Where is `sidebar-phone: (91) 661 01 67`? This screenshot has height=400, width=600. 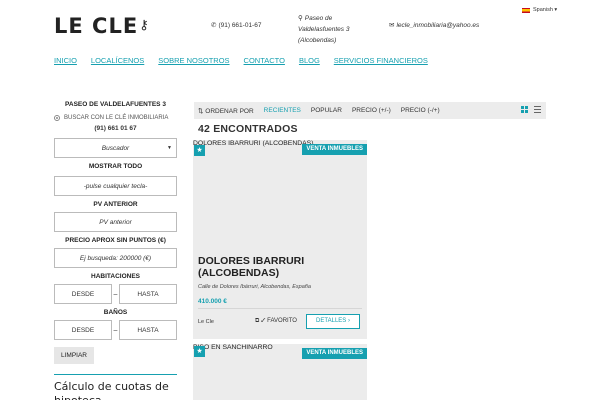
sidebar-phone: (91) 661 01 67 is located at coordinates (115, 128).